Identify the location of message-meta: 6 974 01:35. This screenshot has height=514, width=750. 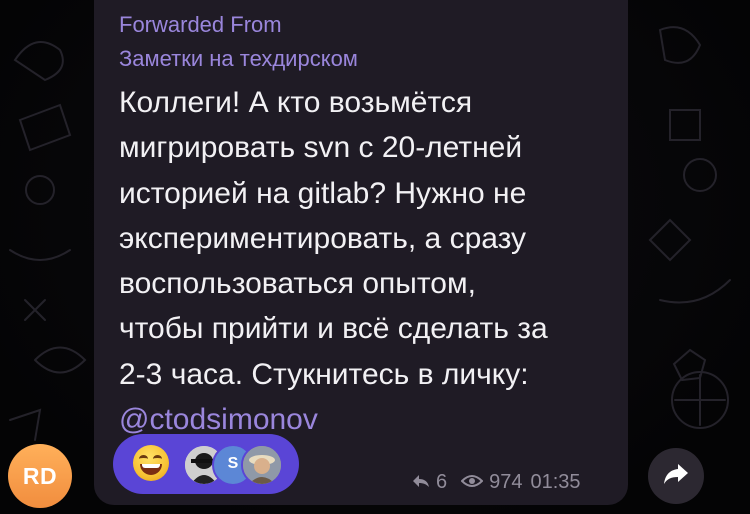
(496, 482).